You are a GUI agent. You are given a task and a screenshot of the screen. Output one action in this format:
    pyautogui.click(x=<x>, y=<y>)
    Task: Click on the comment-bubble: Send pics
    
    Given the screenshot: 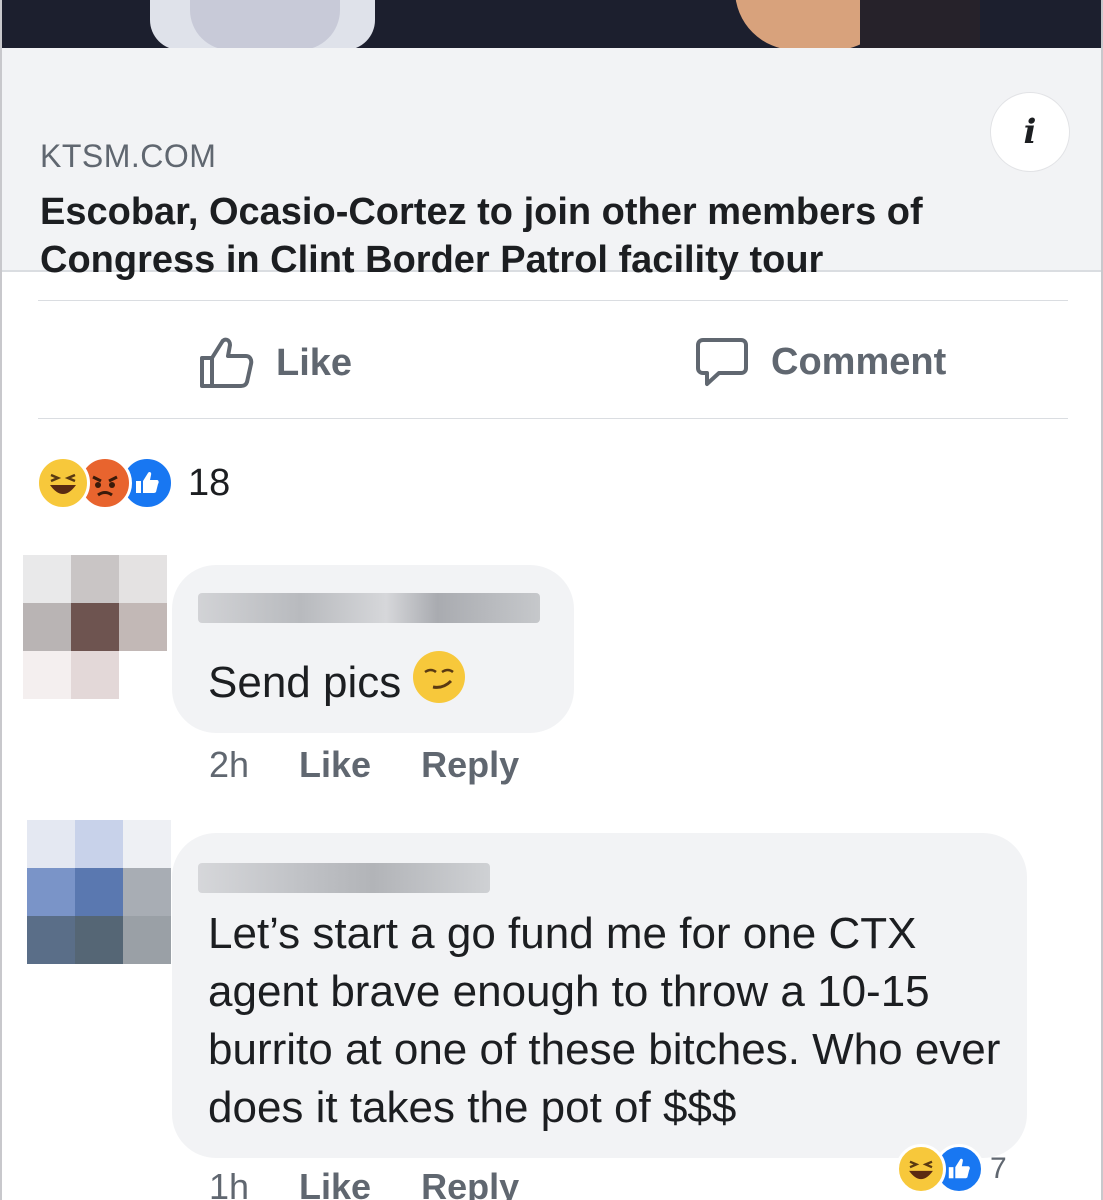 What is the action you would take?
    pyautogui.click(x=373, y=649)
    